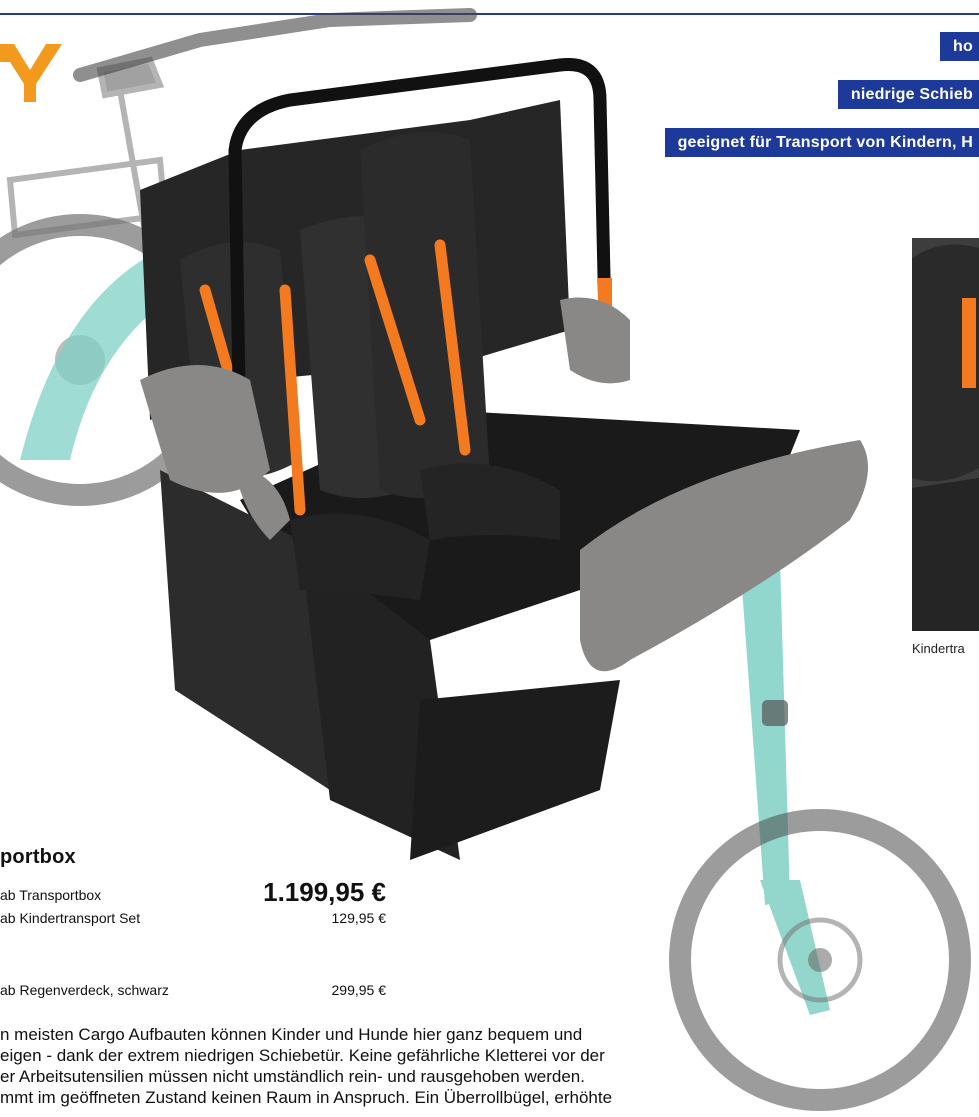 This screenshot has width=979, height=1117. What do you see at coordinates (515, 770) in the screenshot?
I see `box-door` at bounding box center [515, 770].